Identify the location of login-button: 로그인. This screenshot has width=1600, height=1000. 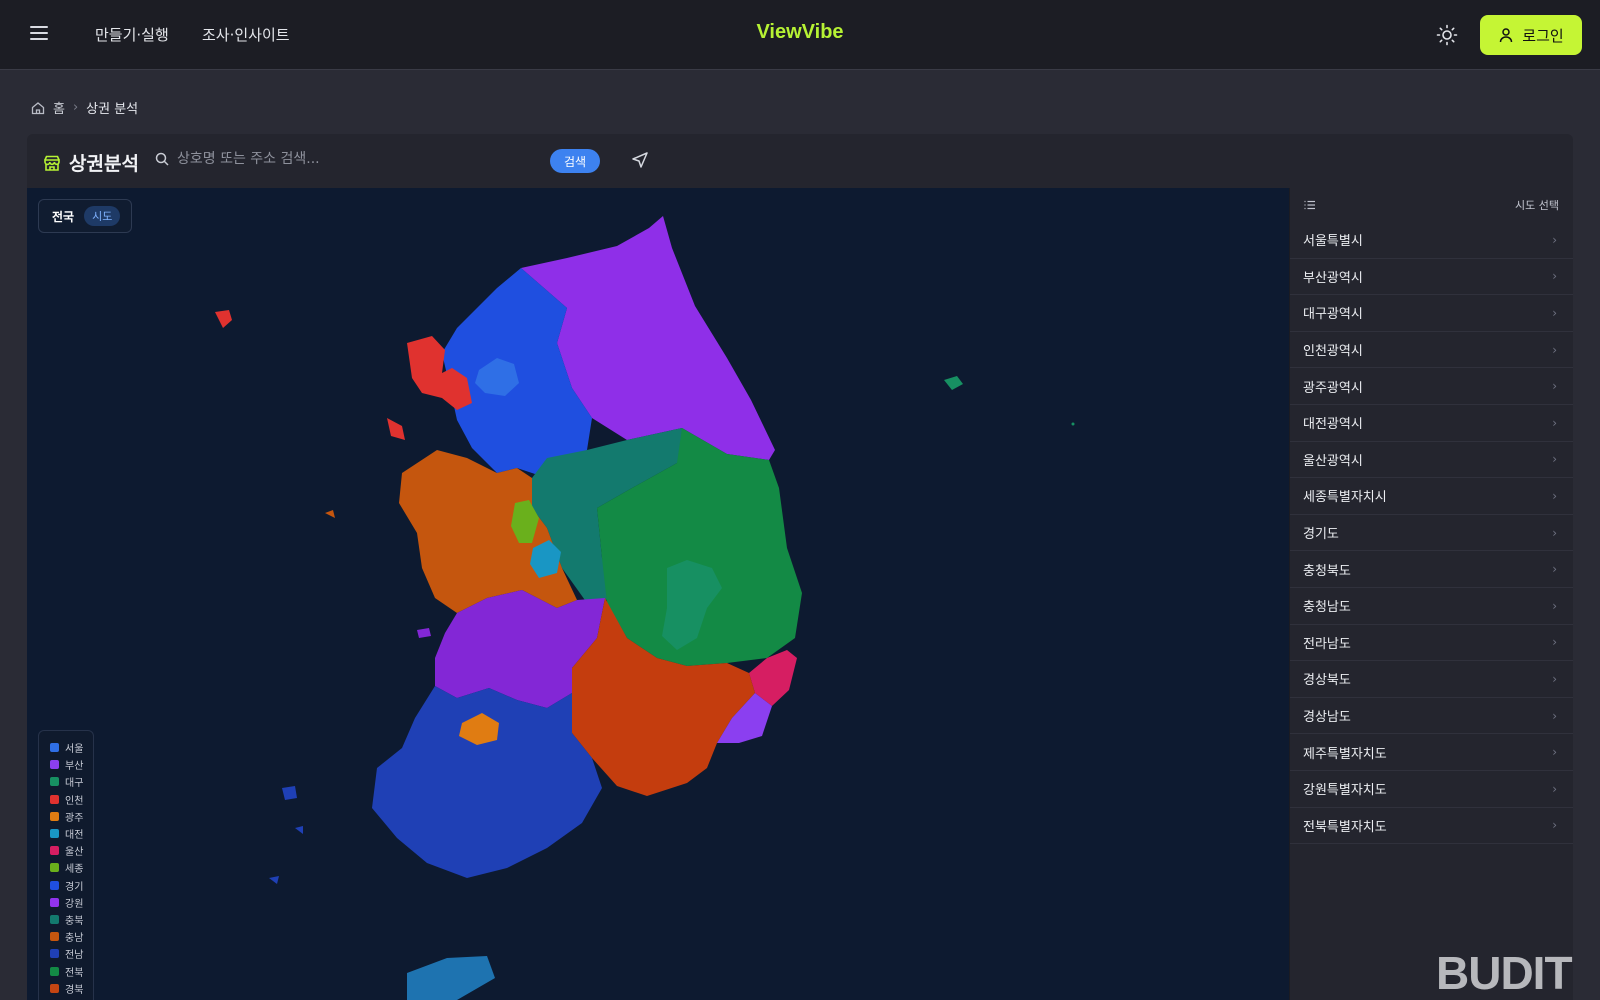
(1531, 35).